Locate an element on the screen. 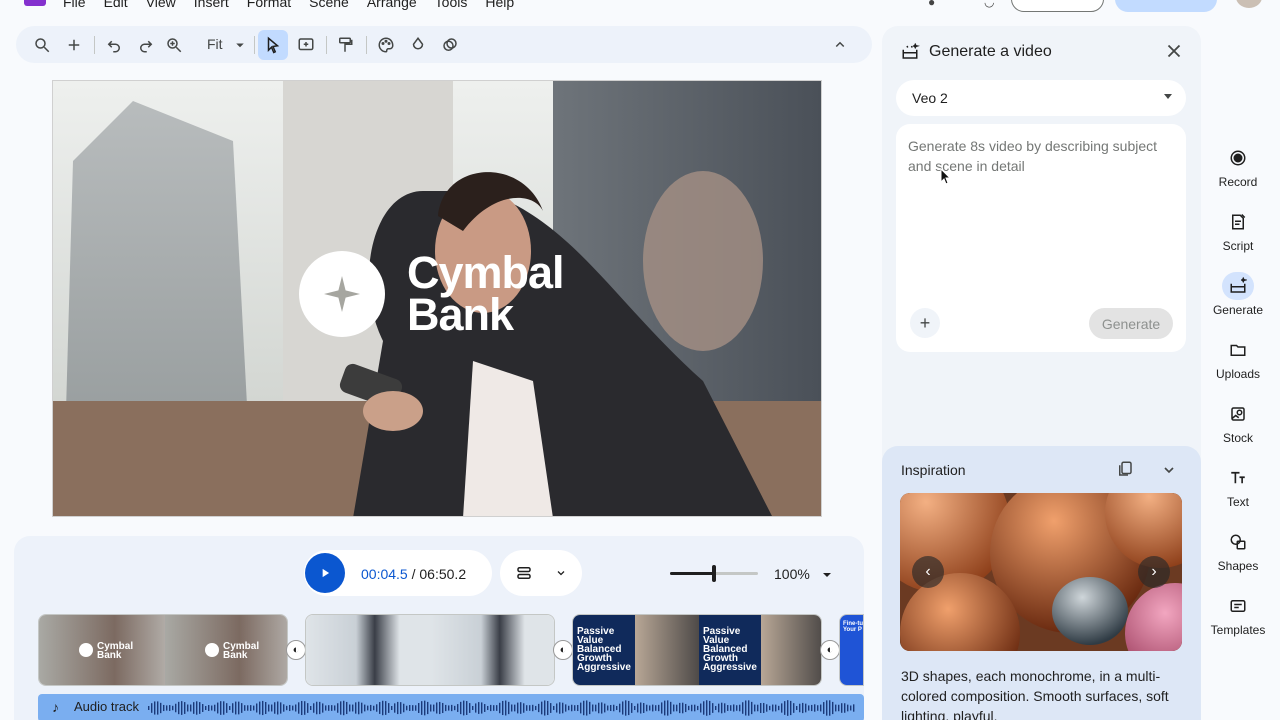 This screenshot has width=1280, height=720. model-selector: Veo 2 is located at coordinates (1041, 98).